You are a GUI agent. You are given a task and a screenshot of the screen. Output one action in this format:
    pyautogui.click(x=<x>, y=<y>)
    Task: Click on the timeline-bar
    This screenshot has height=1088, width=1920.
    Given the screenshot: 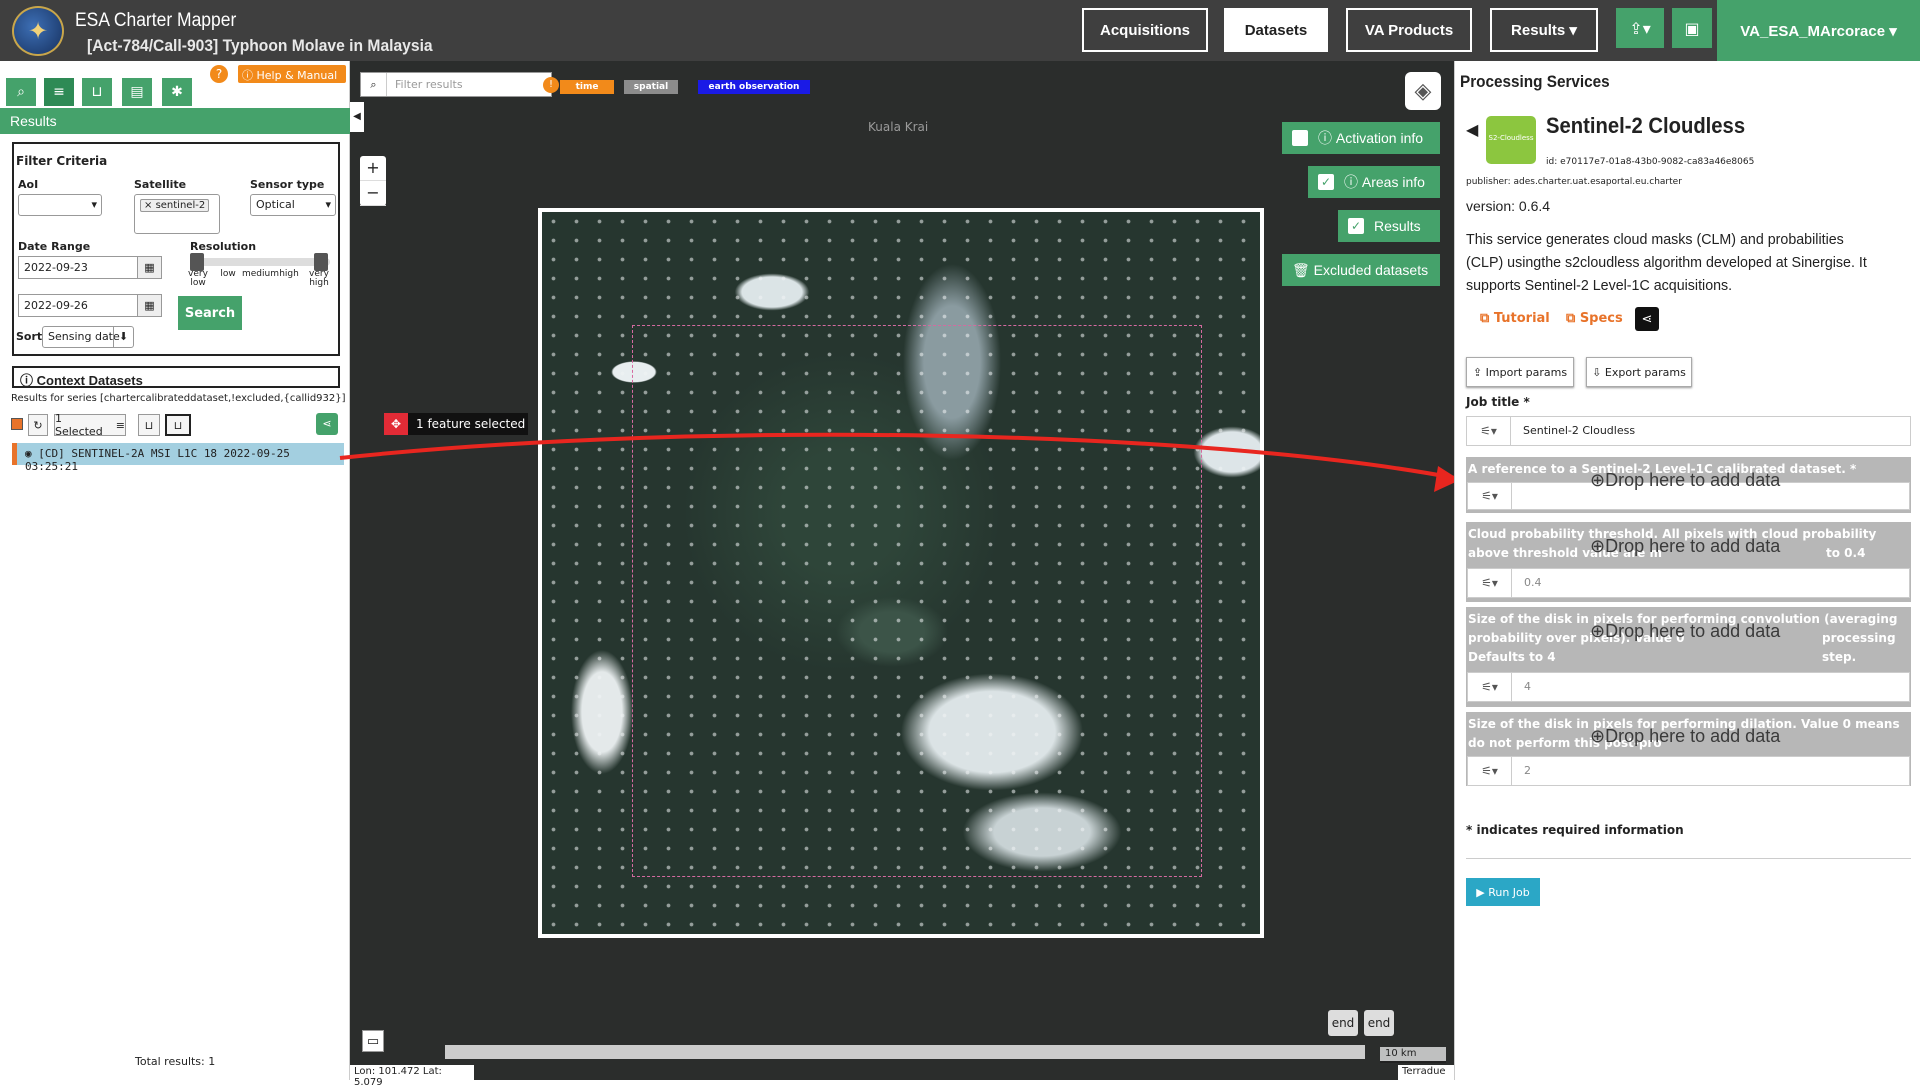 What is the action you would take?
    pyautogui.click(x=905, y=1052)
    